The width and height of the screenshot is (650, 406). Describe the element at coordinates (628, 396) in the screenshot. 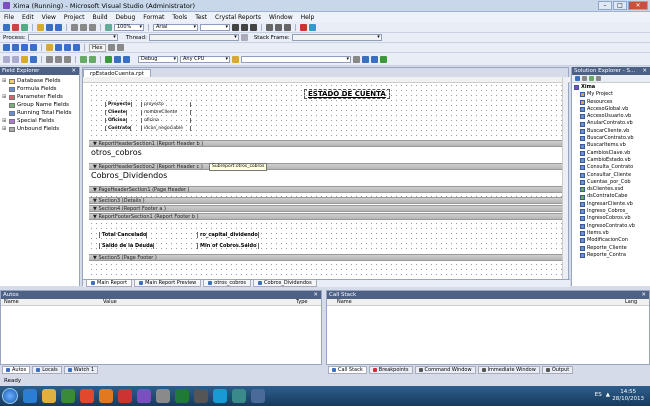

I see `clock: 14:55 28/10/2013` at that location.